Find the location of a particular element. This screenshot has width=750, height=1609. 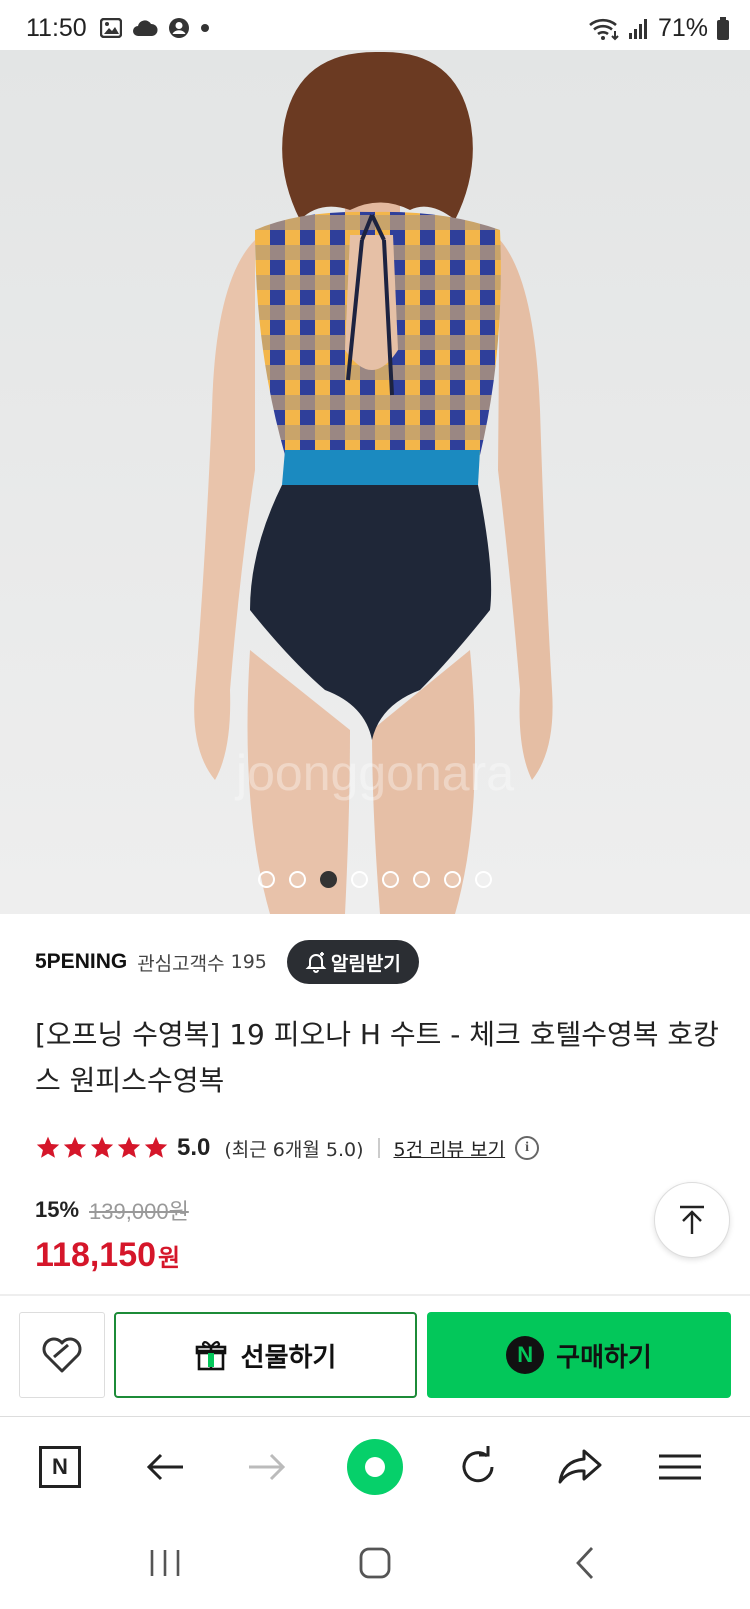

divider is located at coordinates (378, 1148).